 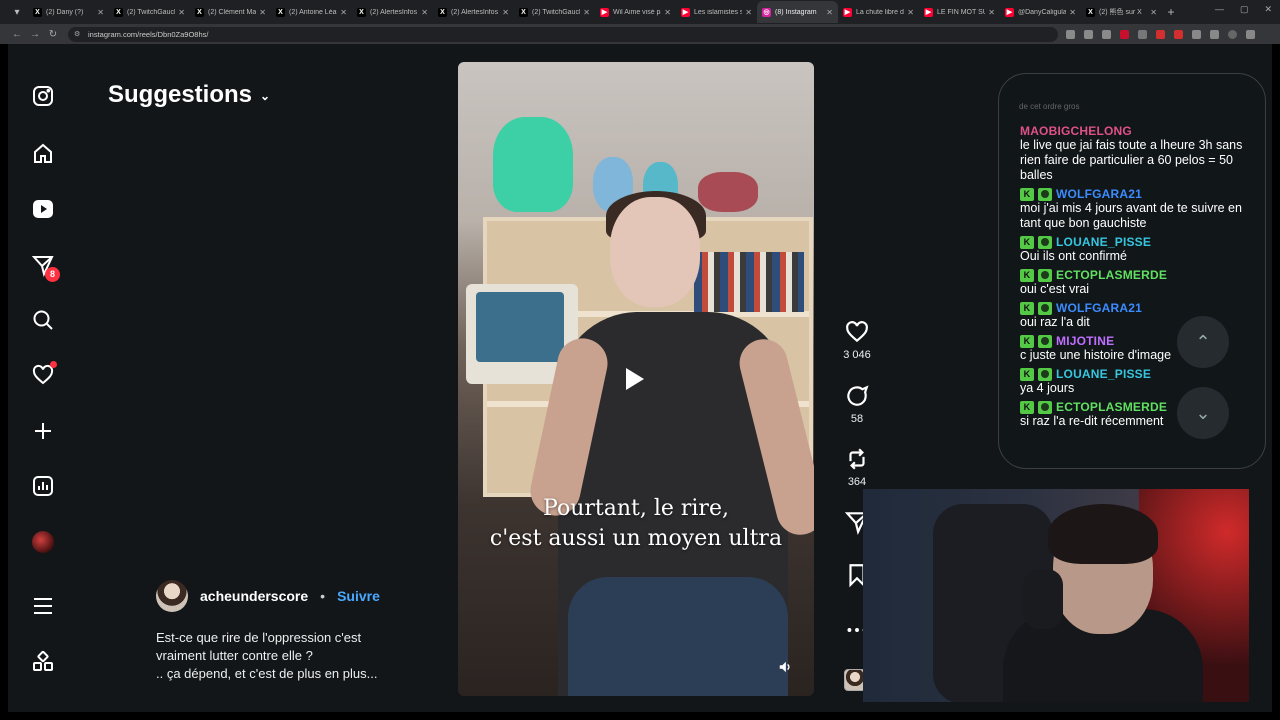 I want to click on window-controls: — ▢ ✕, so click(x=1243, y=9).